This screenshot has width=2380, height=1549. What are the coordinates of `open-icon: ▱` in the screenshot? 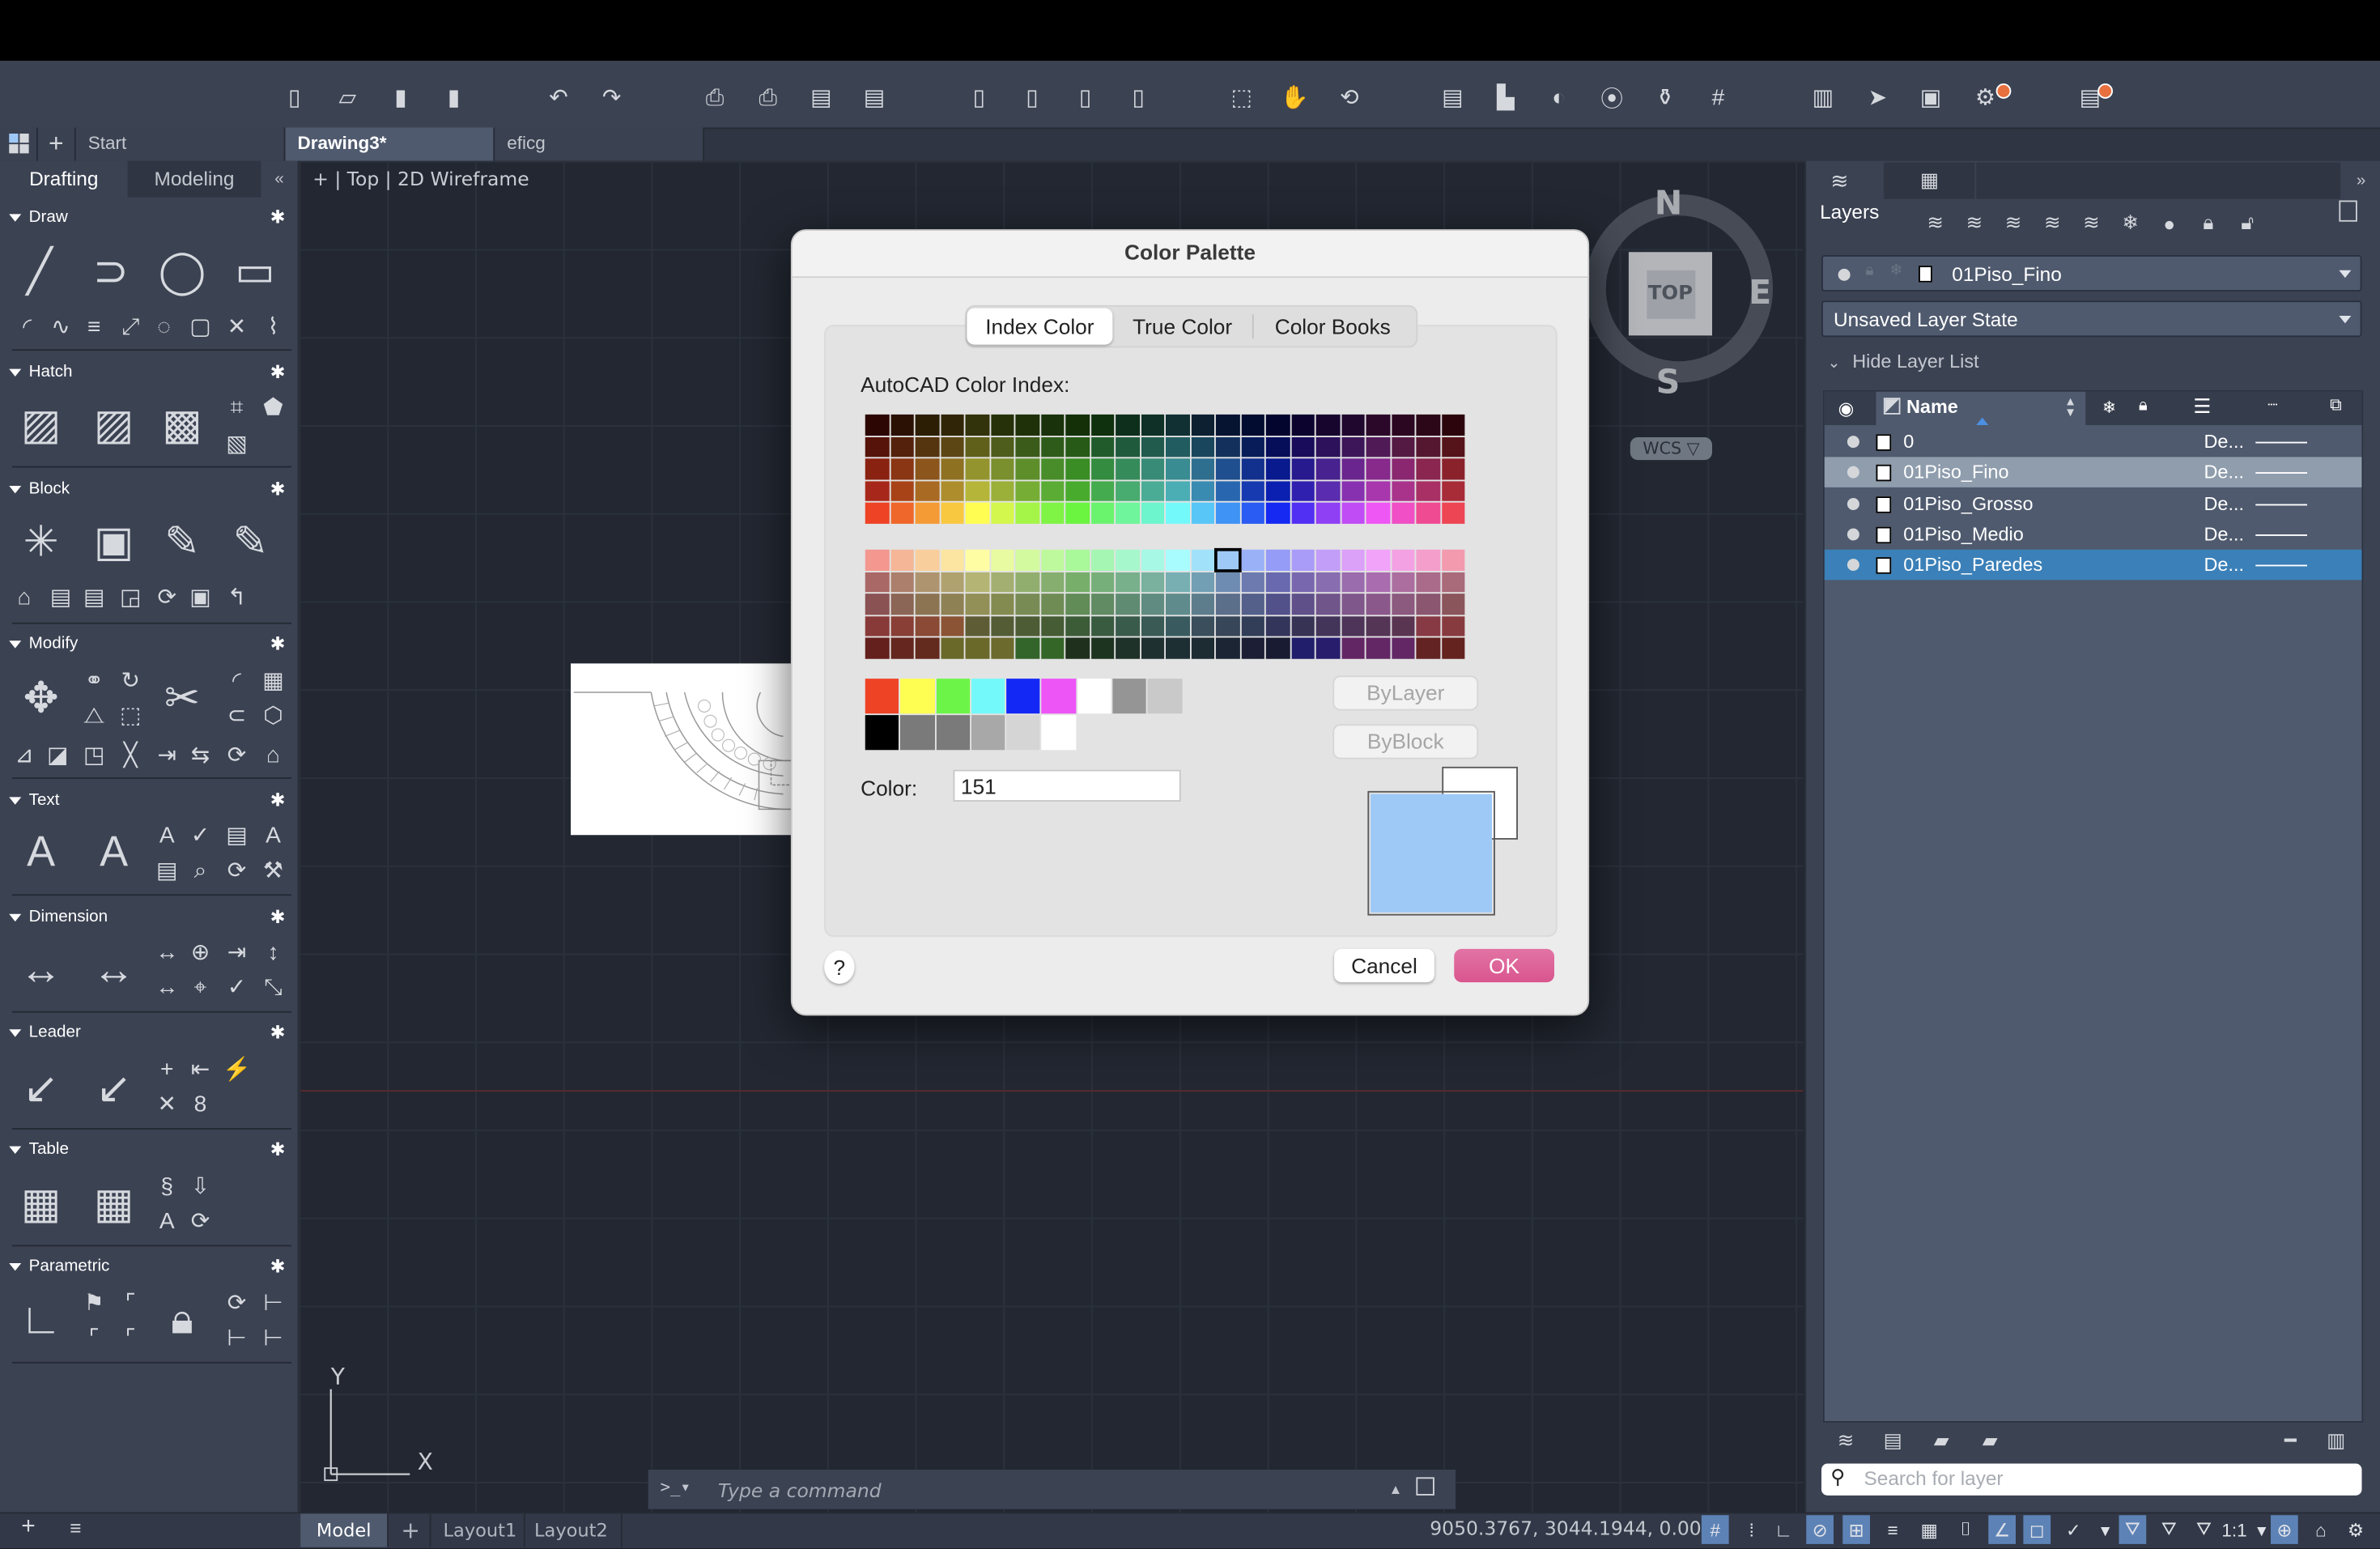 It's located at (348, 97).